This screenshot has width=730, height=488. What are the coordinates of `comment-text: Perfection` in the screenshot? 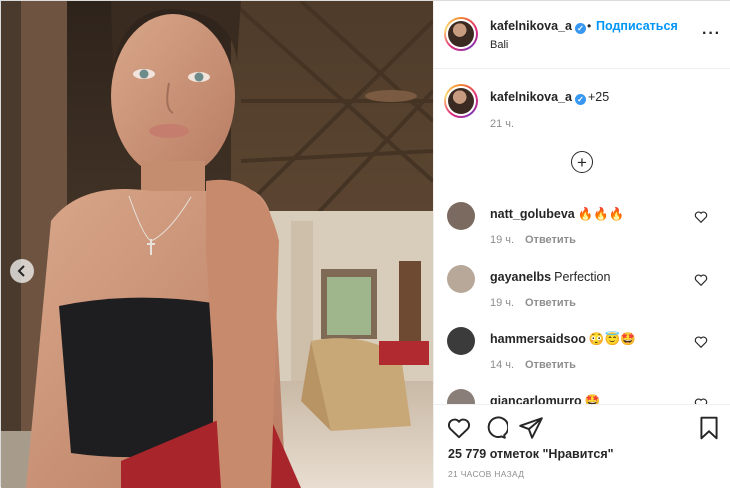 It's located at (582, 277).